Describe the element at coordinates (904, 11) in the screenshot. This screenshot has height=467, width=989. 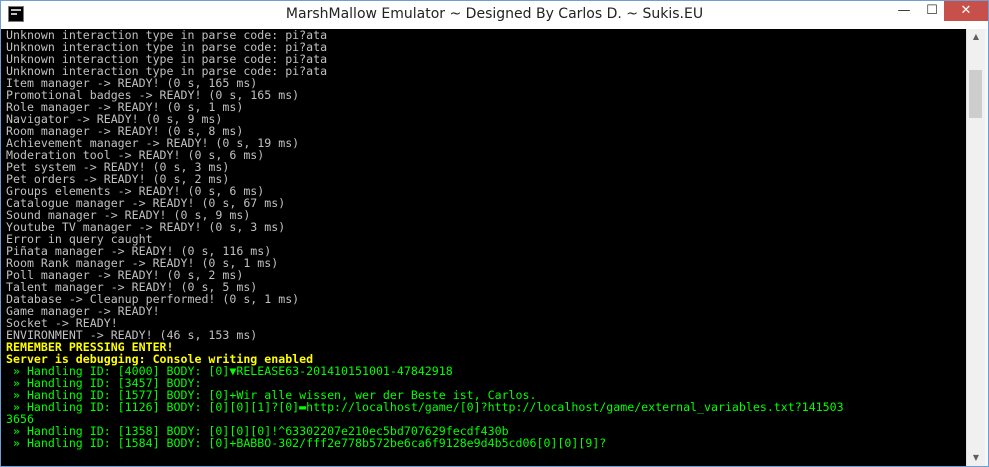
I see `minimize-button: —` at that location.